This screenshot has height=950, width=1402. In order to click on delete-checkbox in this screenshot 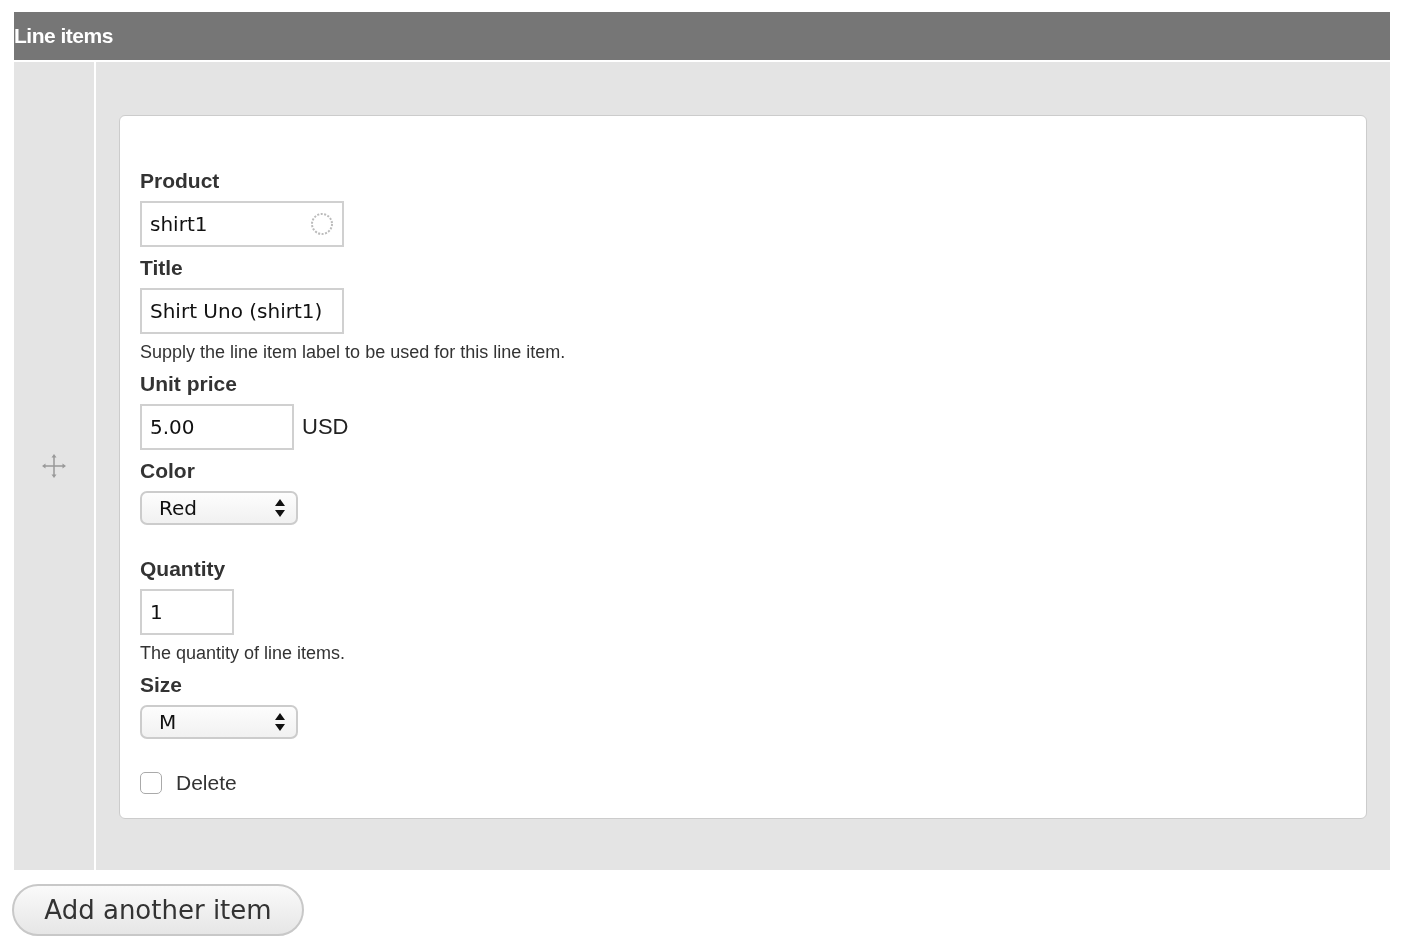, I will do `click(151, 783)`.